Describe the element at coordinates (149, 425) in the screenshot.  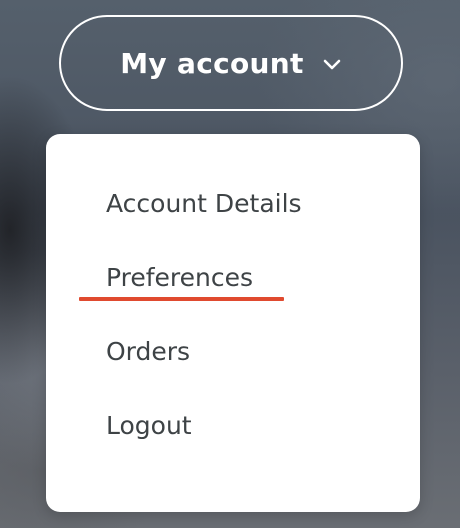
I see `menu-item-logout: Logout` at that location.